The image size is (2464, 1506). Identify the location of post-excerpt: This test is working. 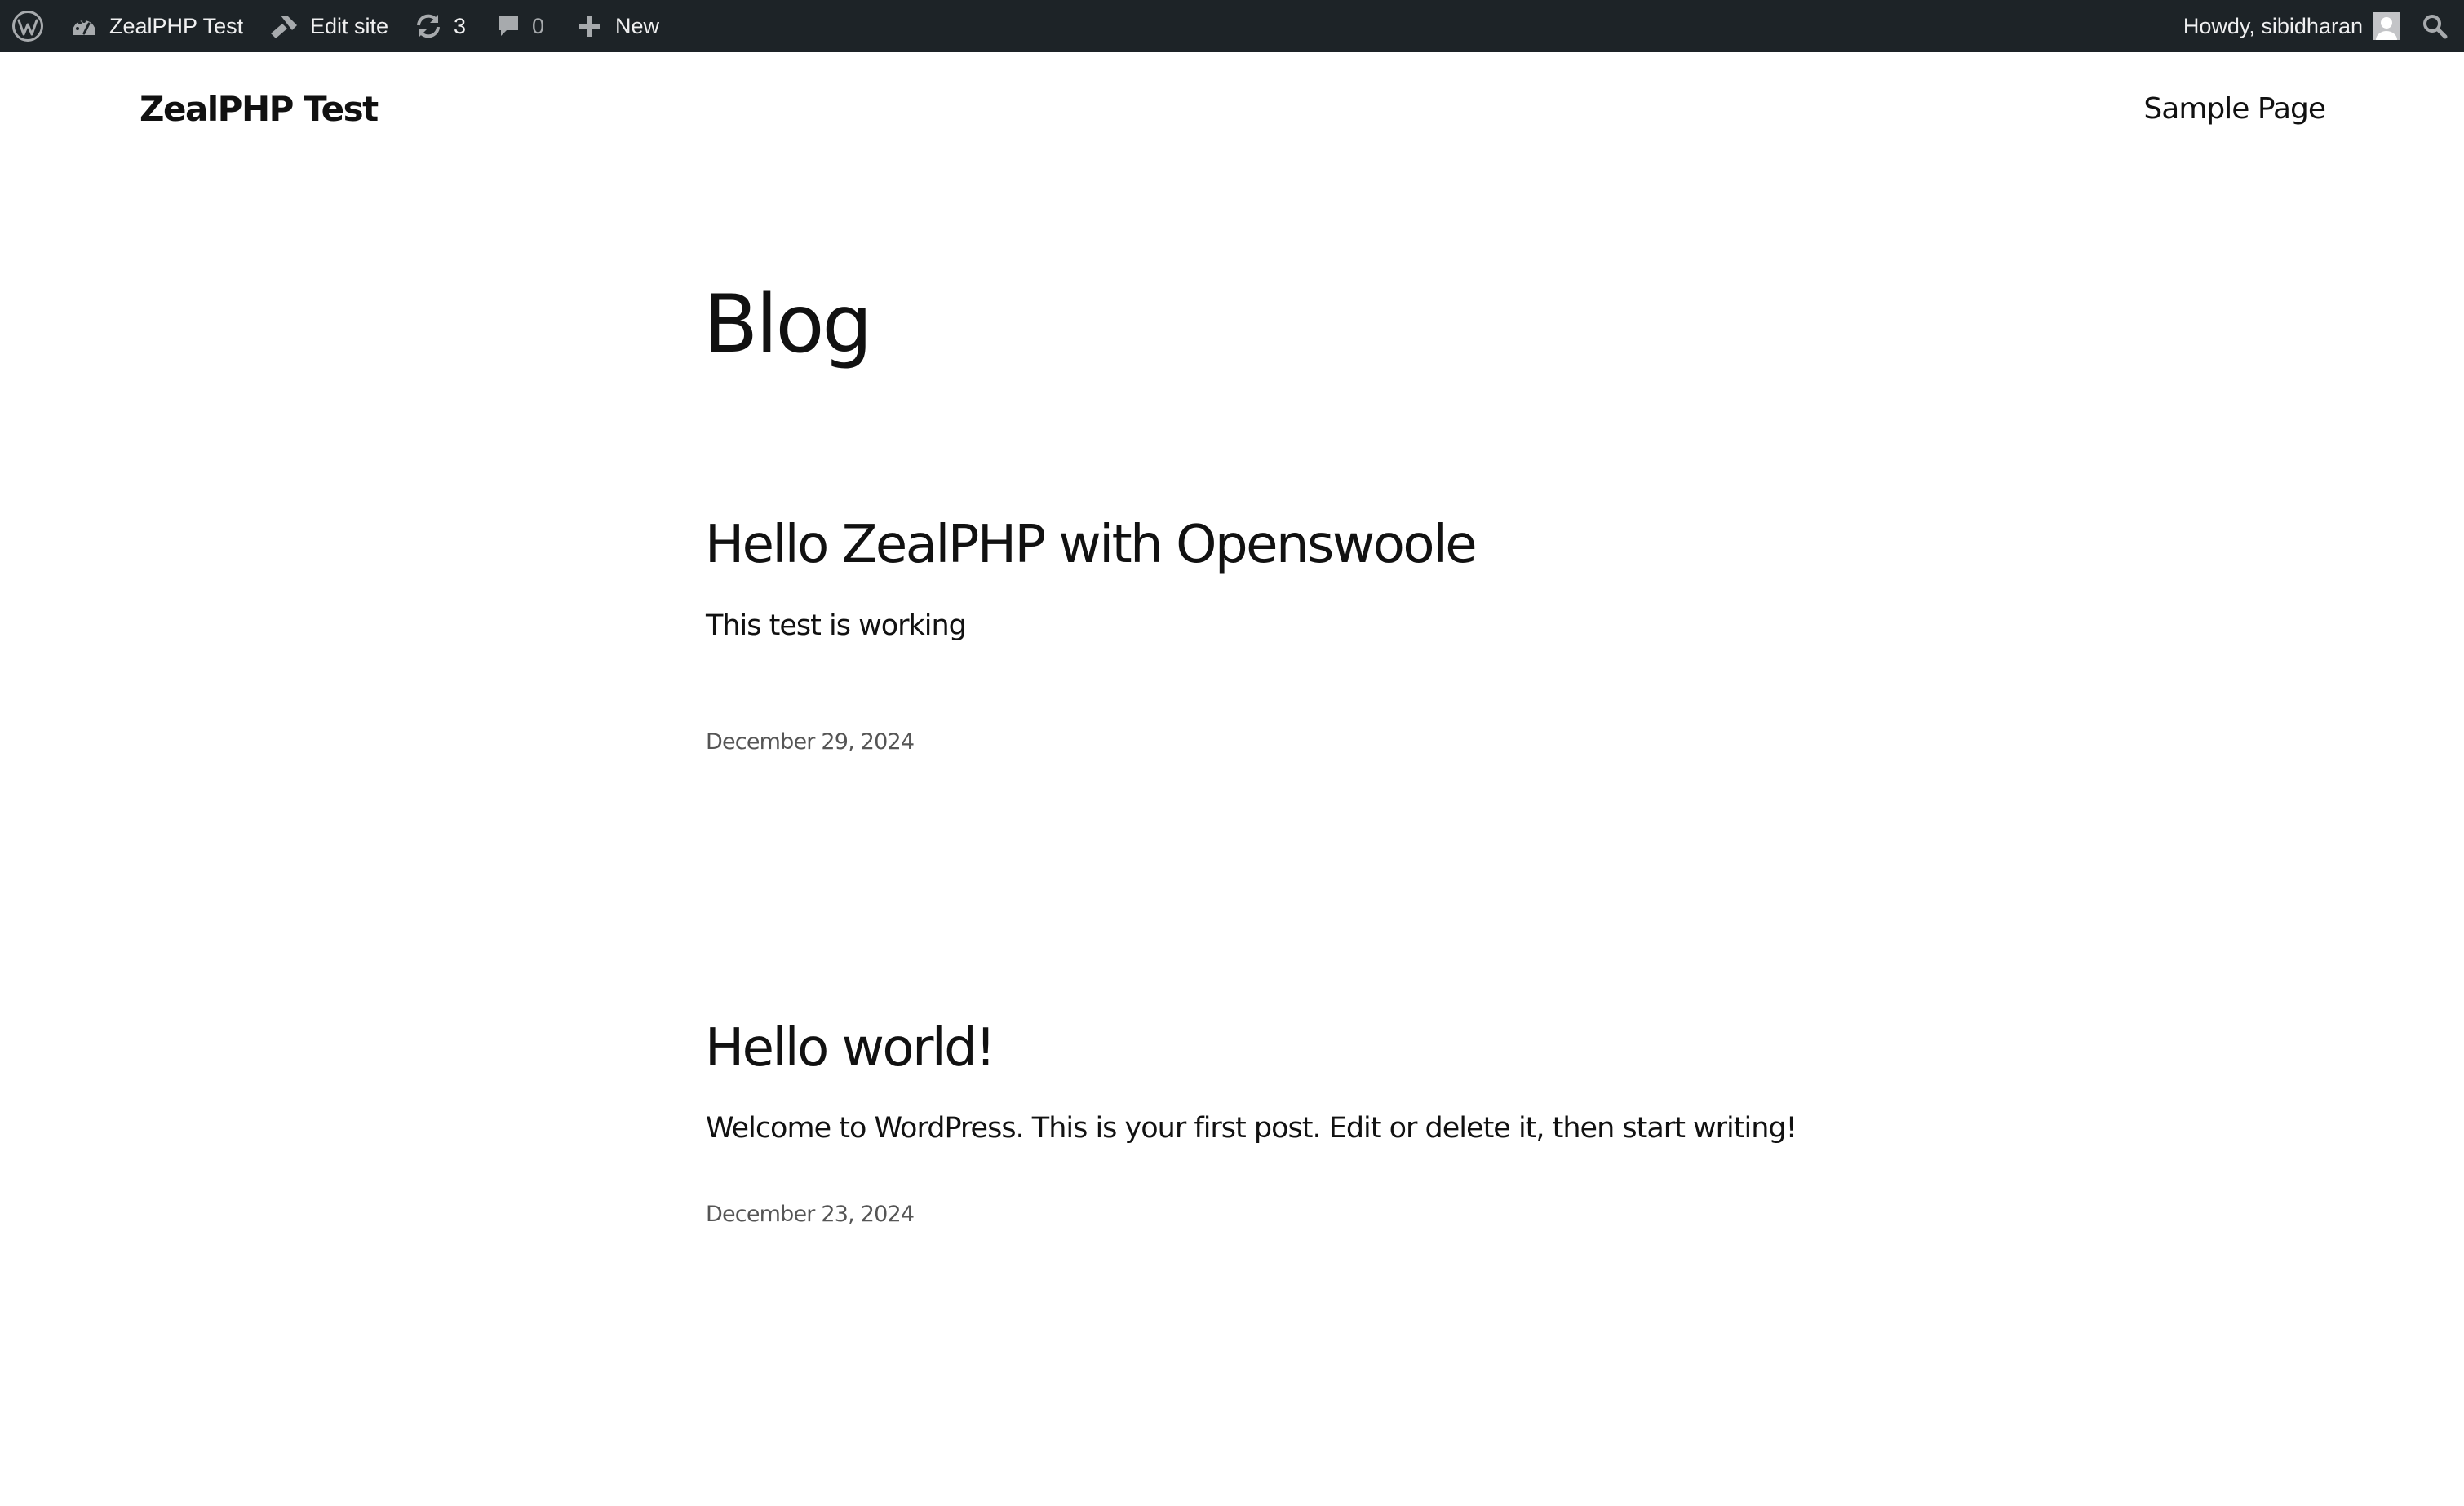
(836, 626).